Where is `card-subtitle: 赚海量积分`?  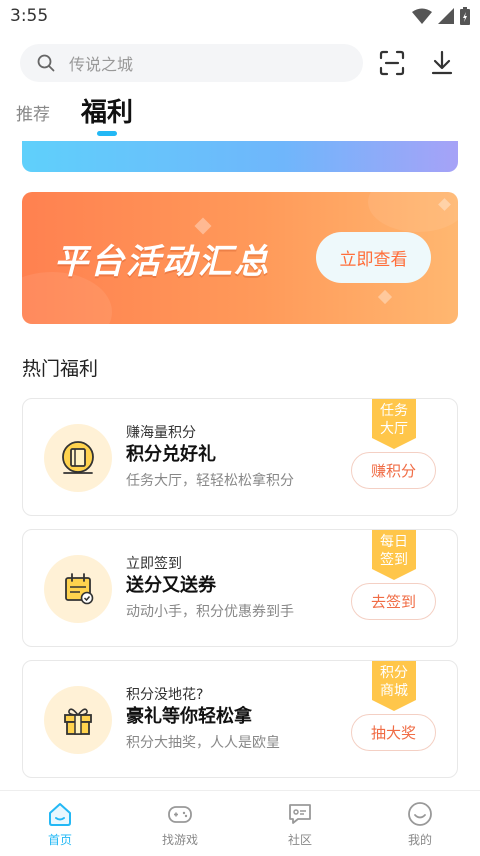 card-subtitle: 赚海量积分 is located at coordinates (161, 433).